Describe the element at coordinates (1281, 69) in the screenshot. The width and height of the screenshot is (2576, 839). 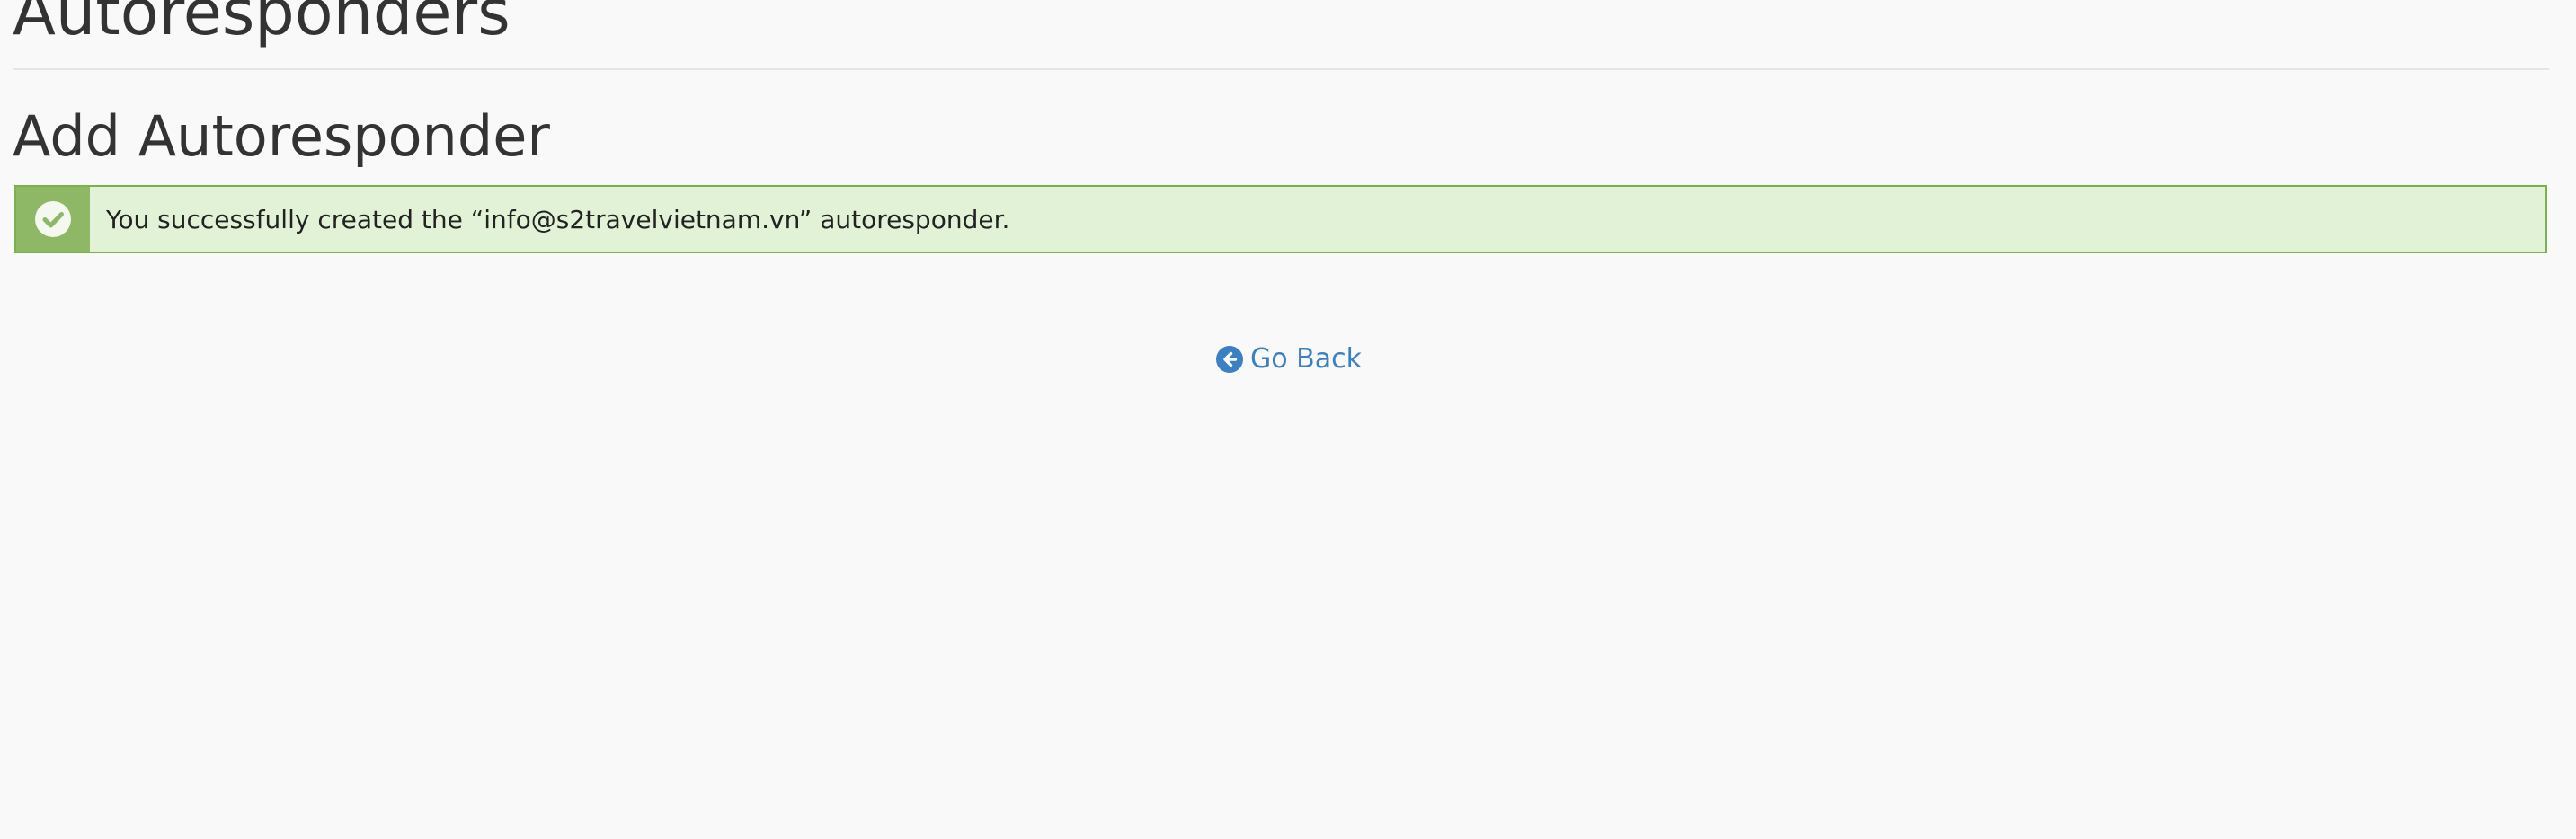
I see `title-divider` at that location.